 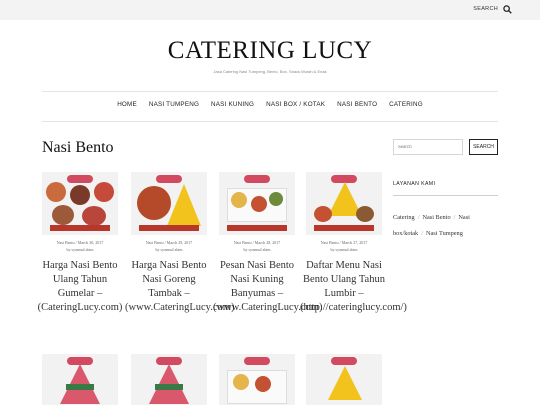 I want to click on nav-divider-top, so click(x=270, y=91).